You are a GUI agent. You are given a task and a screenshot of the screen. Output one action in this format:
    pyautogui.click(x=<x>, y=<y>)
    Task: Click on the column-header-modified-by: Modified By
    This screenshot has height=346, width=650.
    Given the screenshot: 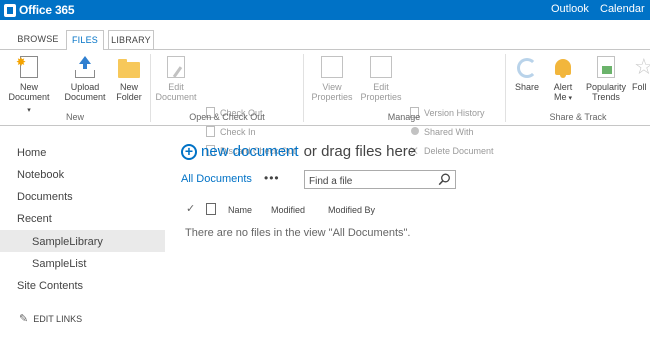 What is the action you would take?
    pyautogui.click(x=351, y=210)
    